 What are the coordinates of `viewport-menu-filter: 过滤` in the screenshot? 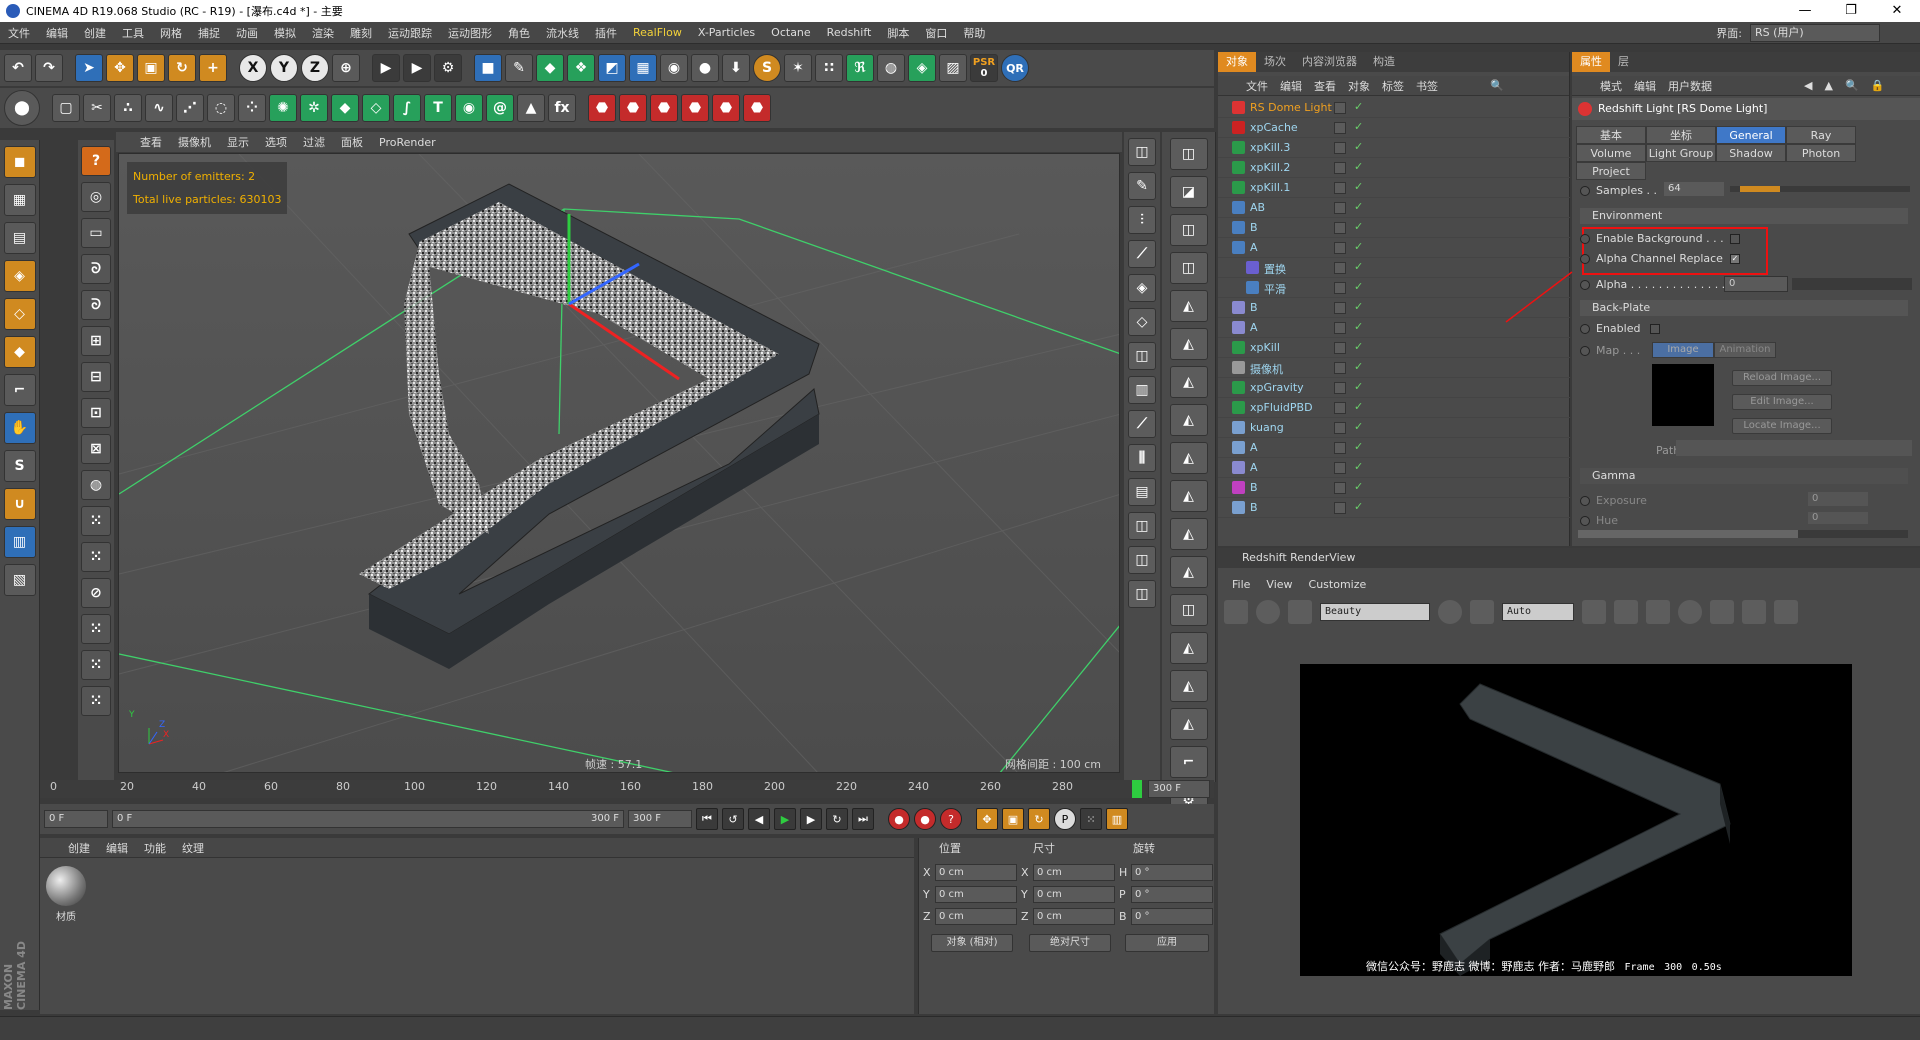 It's located at (314, 142).